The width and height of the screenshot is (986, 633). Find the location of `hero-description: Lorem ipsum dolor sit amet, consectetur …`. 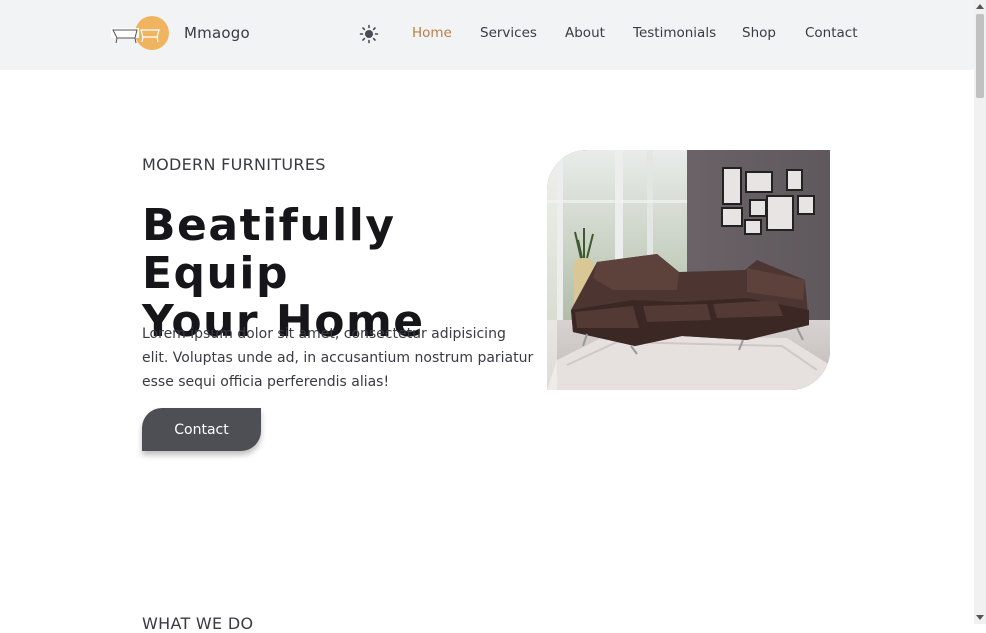

hero-description: Lorem ipsum dolor sit amet, consectetur … is located at coordinates (338, 358).